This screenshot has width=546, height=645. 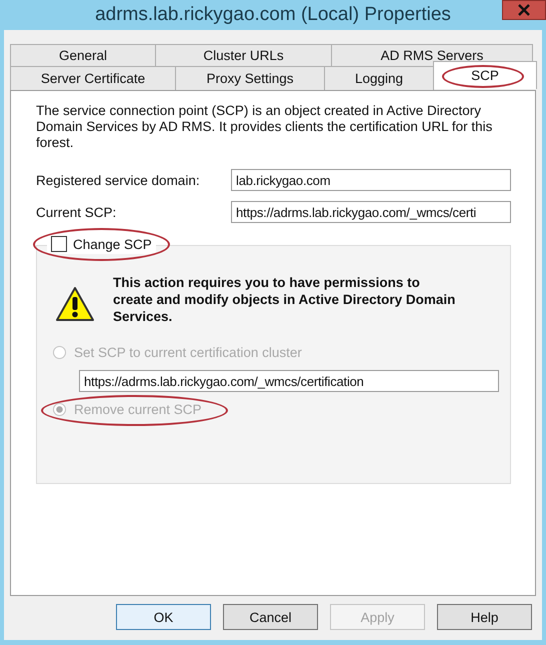 I want to click on description-text: The service connection point (SCP) is an object created in Active Directory Domain Services by AD RMS. It provides clients the certification URL for this forest., so click(x=265, y=127).